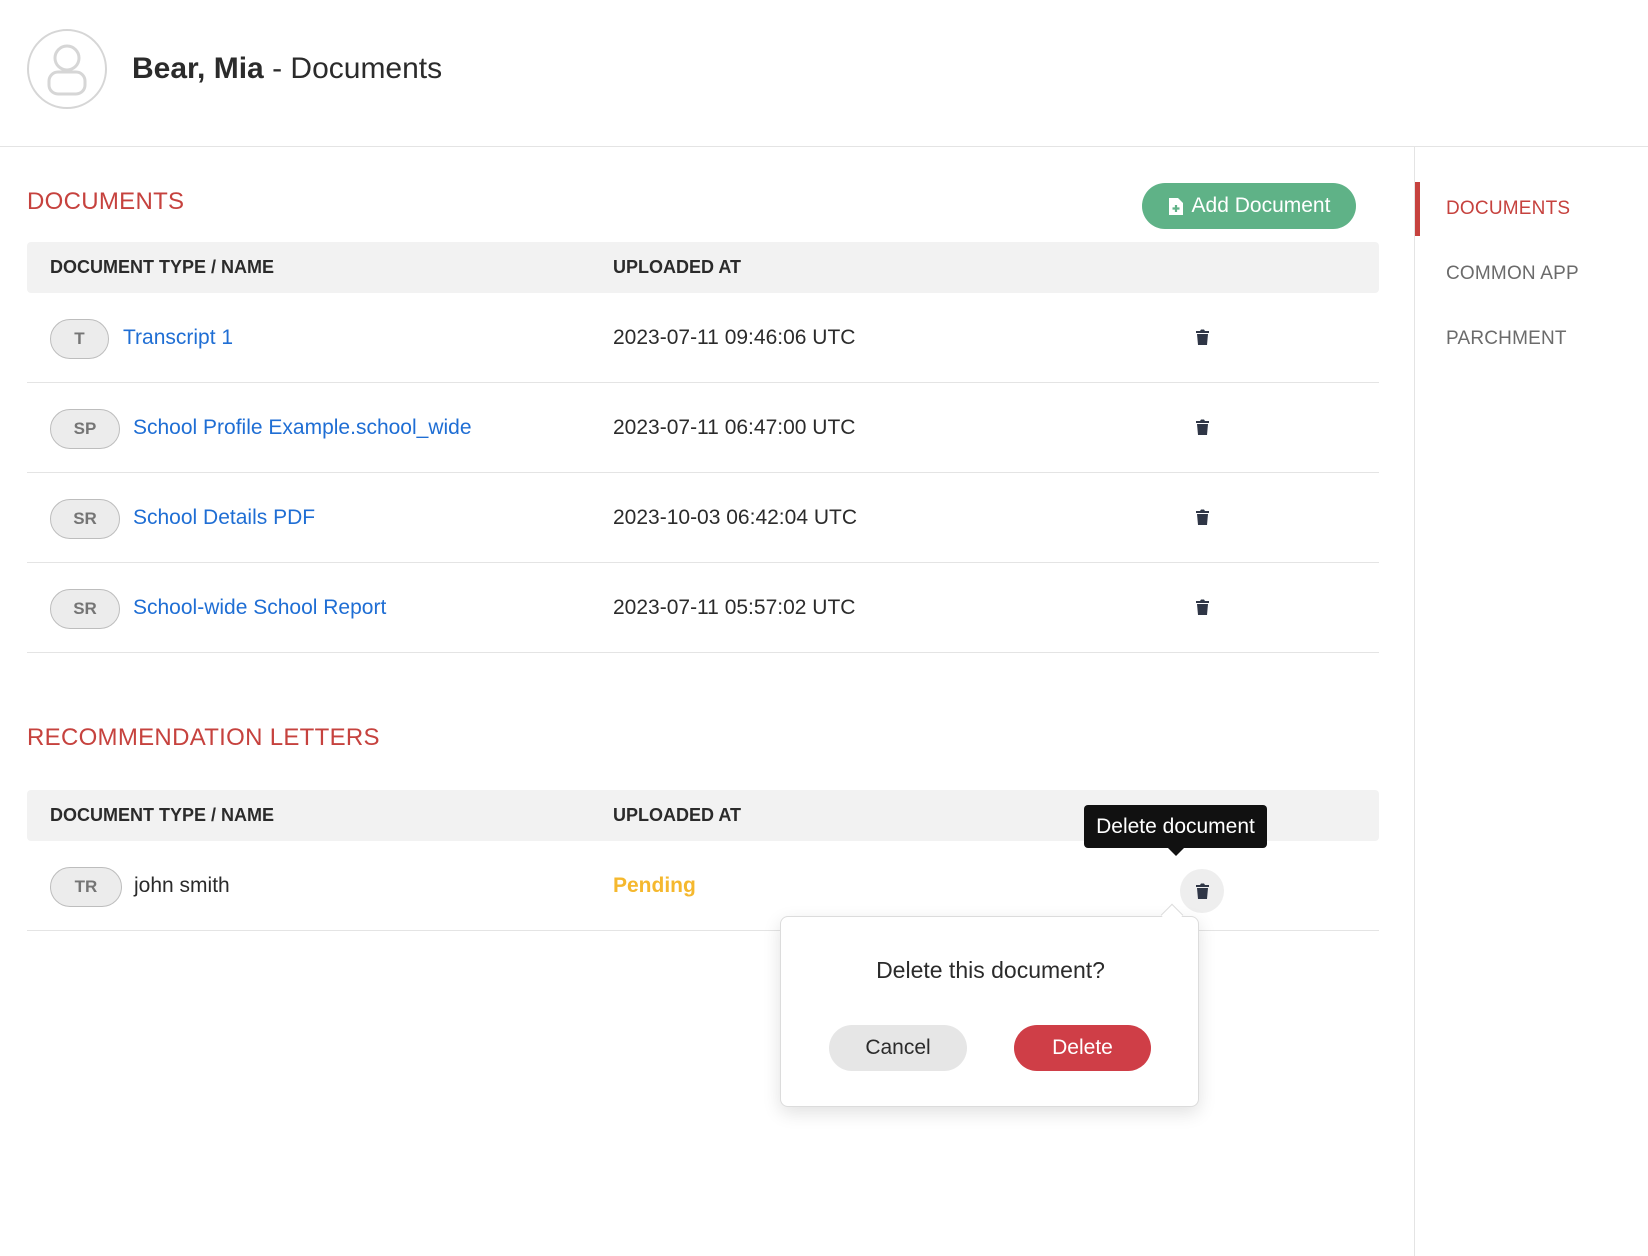  What do you see at coordinates (106, 201) in the screenshot?
I see `documents-section-title: DOCUMENTS` at bounding box center [106, 201].